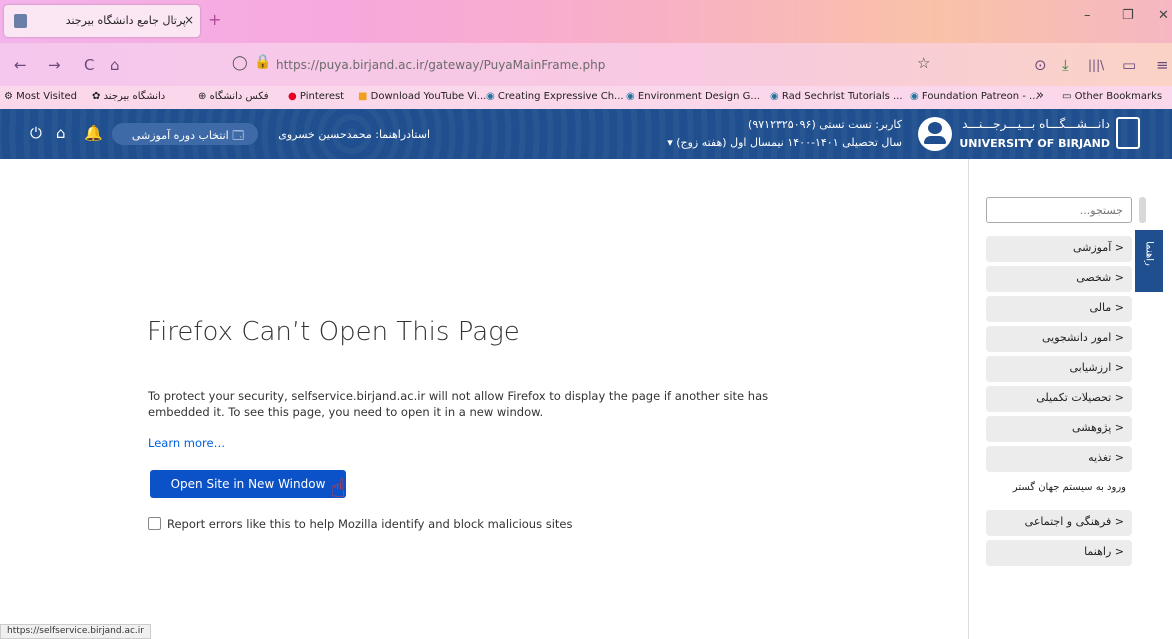  What do you see at coordinates (240, 63) in the screenshot?
I see `tracking-shield-icon: ◯` at bounding box center [240, 63].